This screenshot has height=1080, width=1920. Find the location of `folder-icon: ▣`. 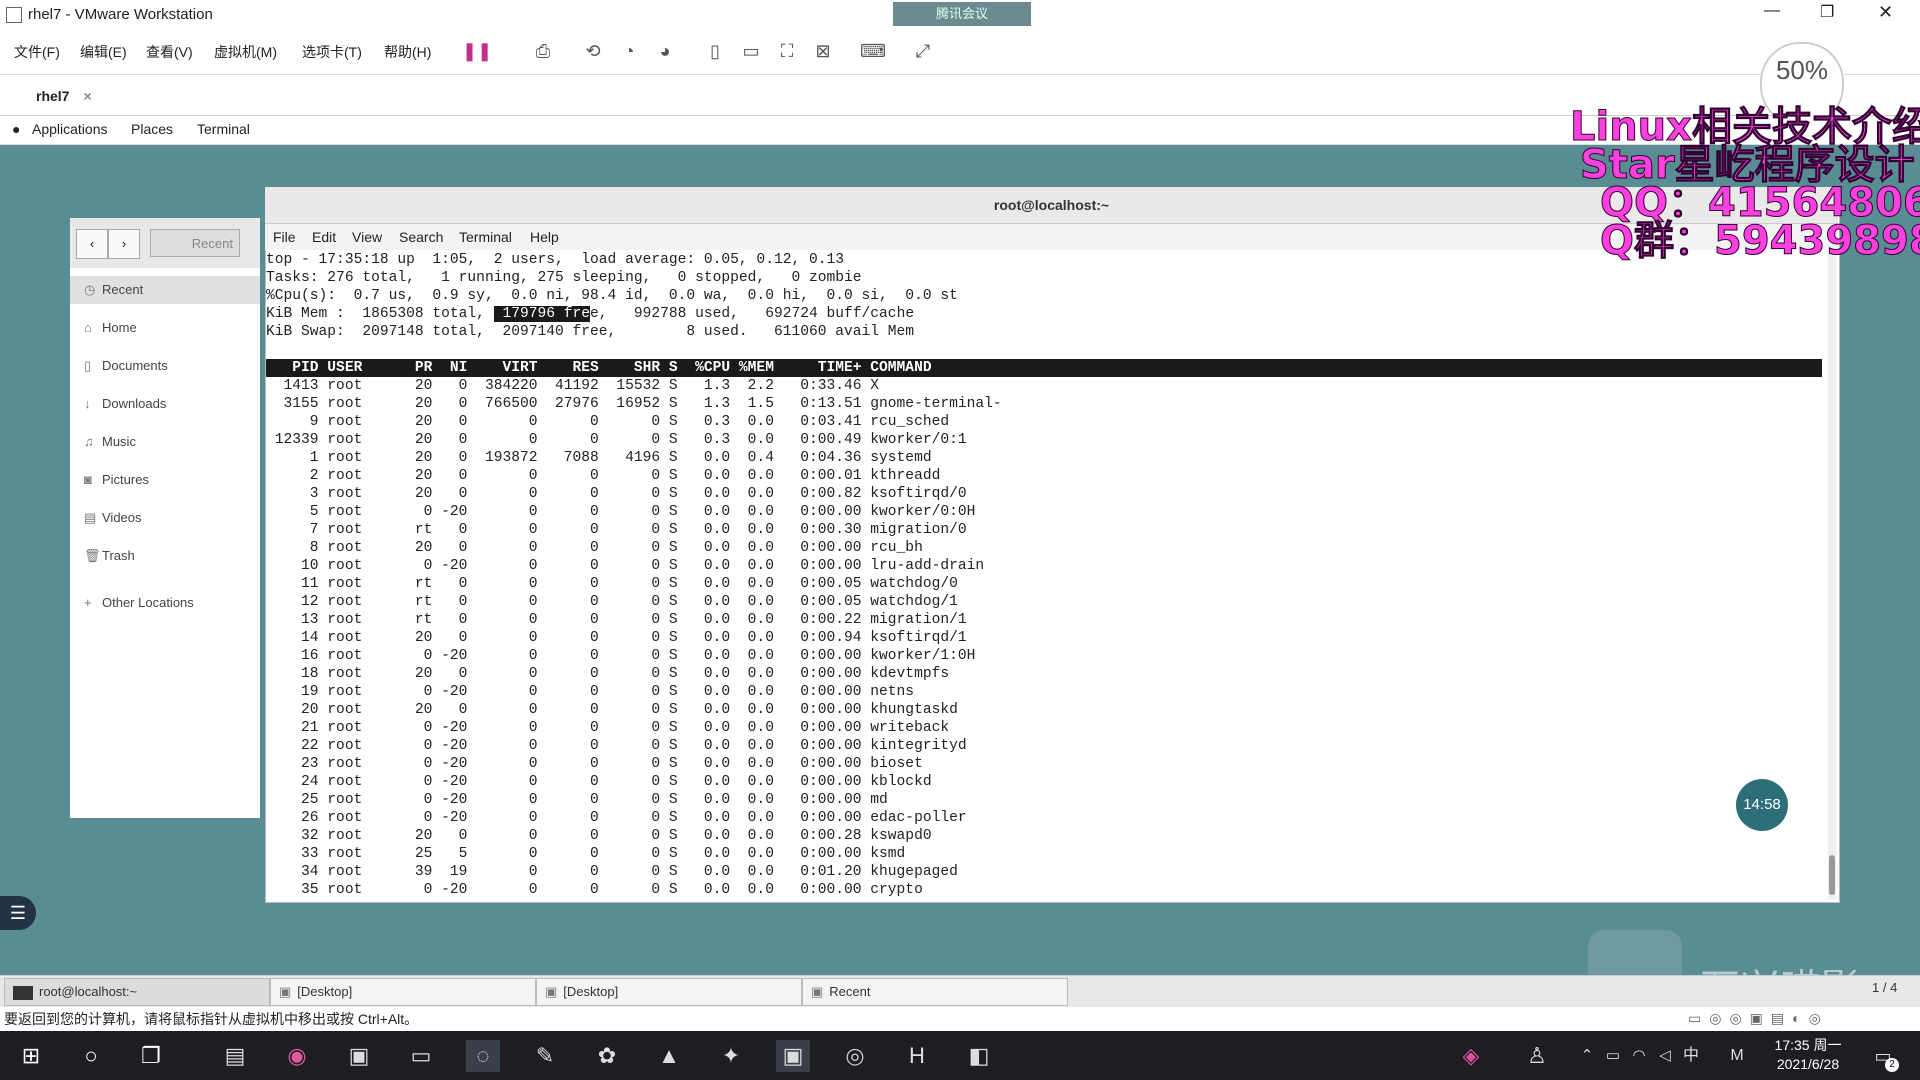

folder-icon: ▣ is located at coordinates (817, 991).